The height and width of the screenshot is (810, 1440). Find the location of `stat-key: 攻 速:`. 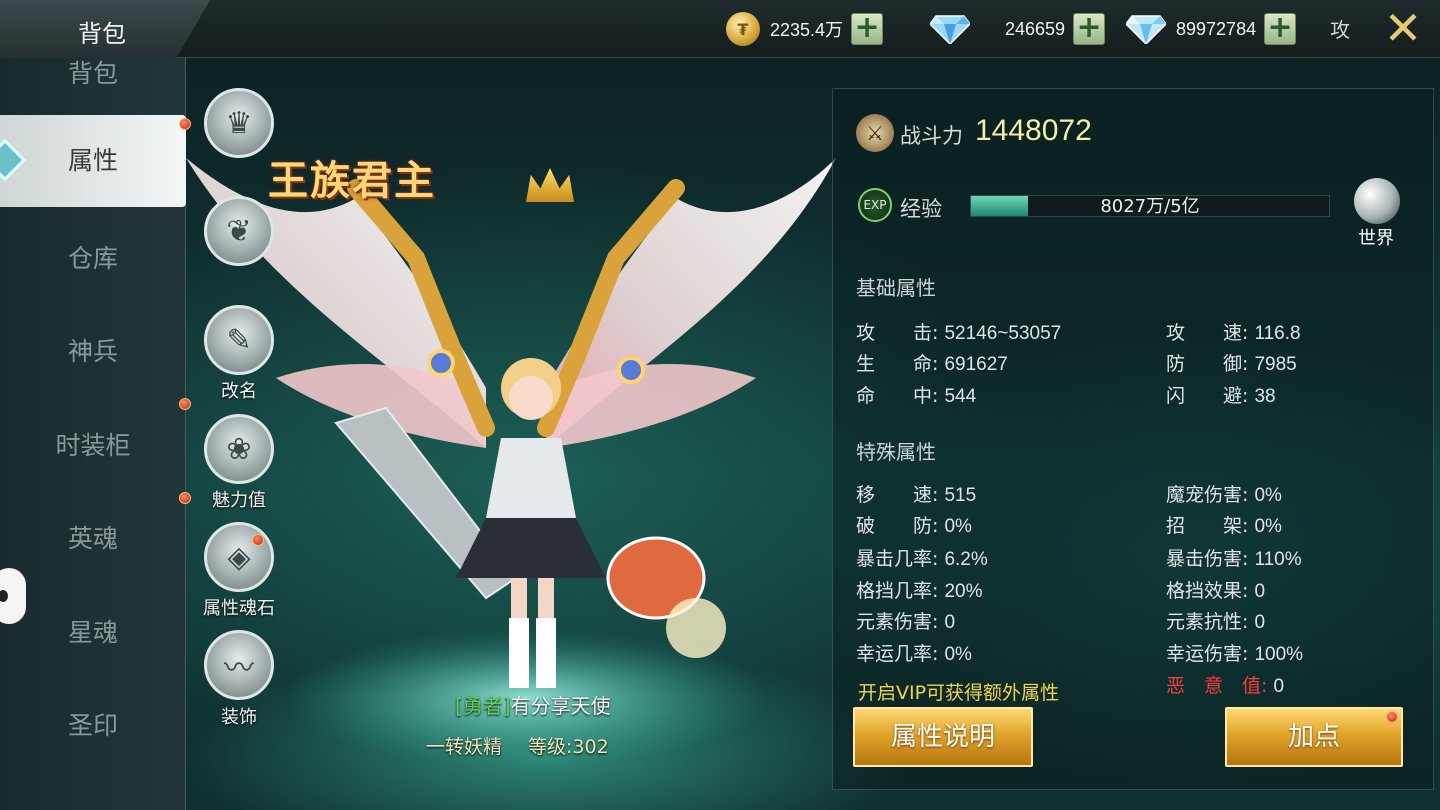

stat-key: 攻 速: is located at coordinates (1207, 333).